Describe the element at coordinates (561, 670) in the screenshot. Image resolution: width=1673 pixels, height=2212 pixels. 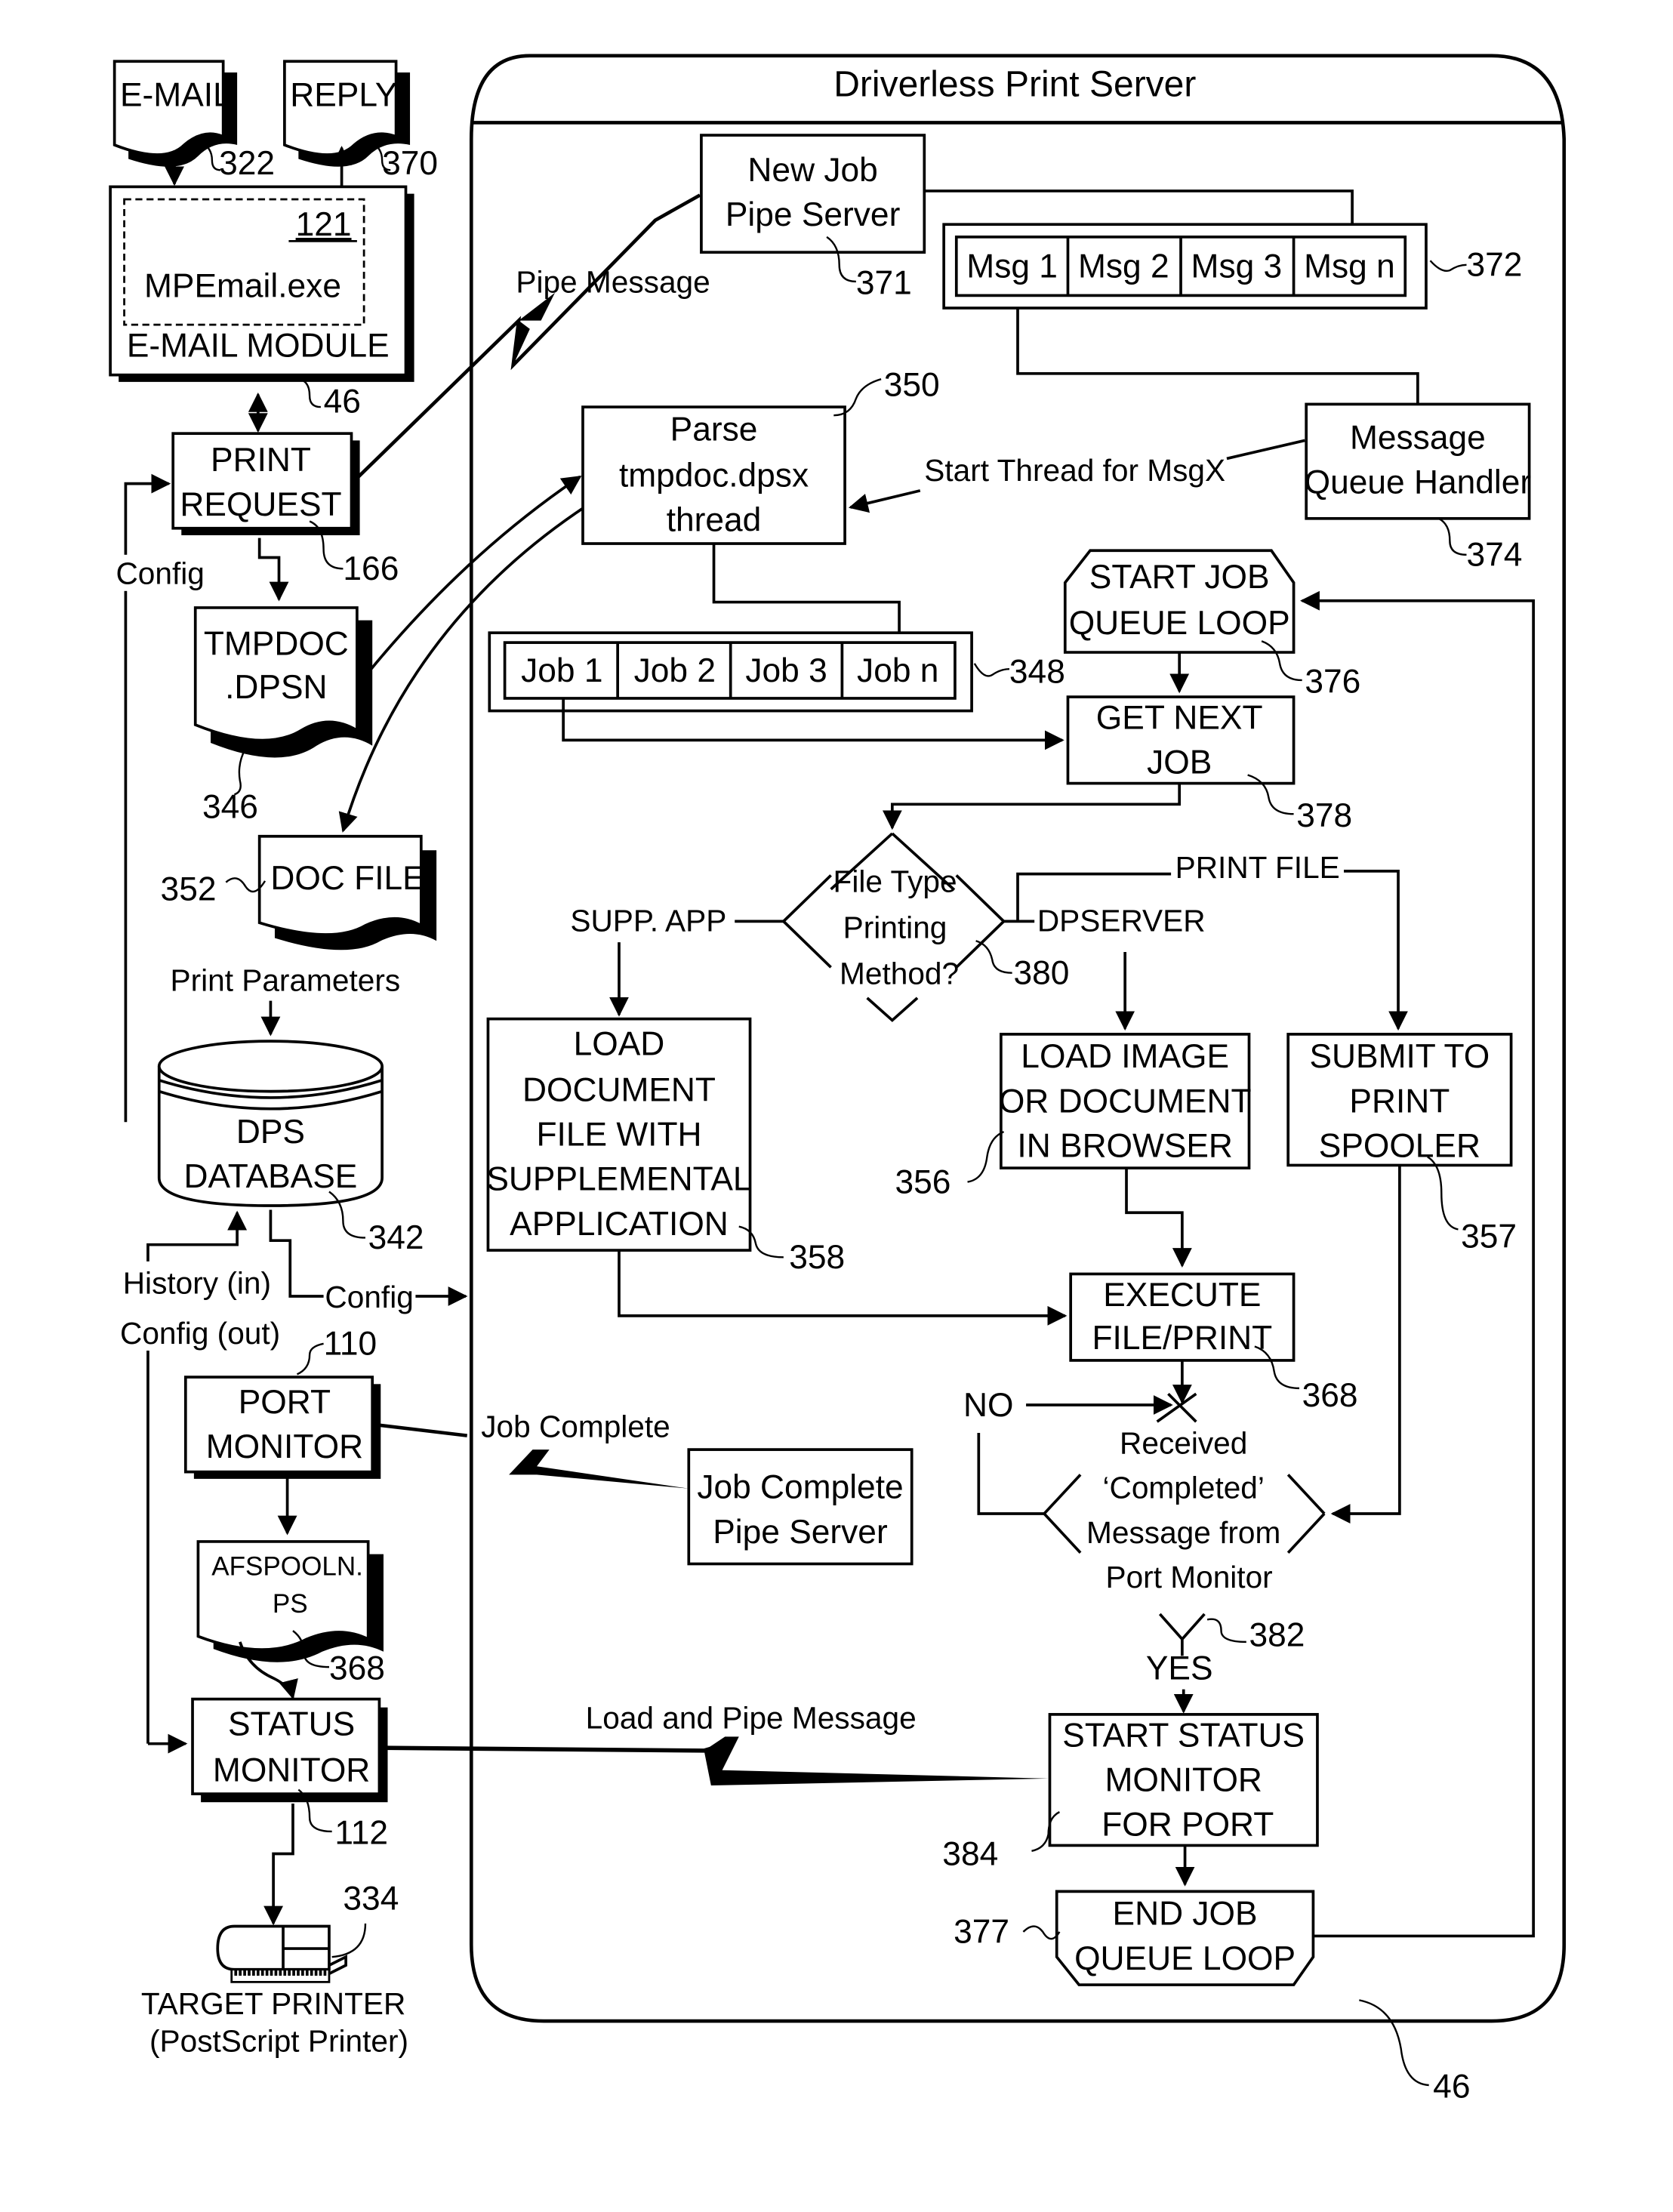
I see `job-item: Job 1` at that location.